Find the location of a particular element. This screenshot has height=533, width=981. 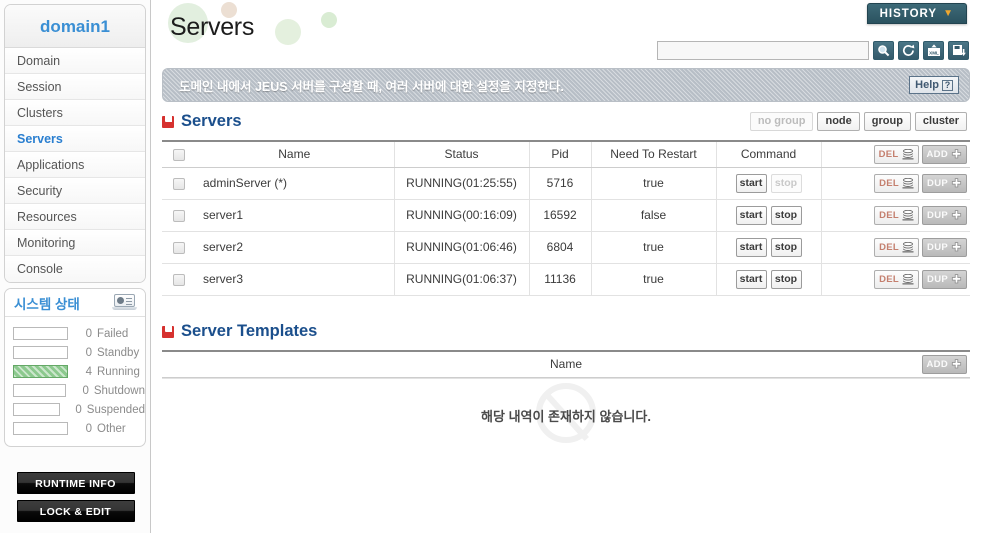

cell-name: adminServer (*) is located at coordinates (295, 183).